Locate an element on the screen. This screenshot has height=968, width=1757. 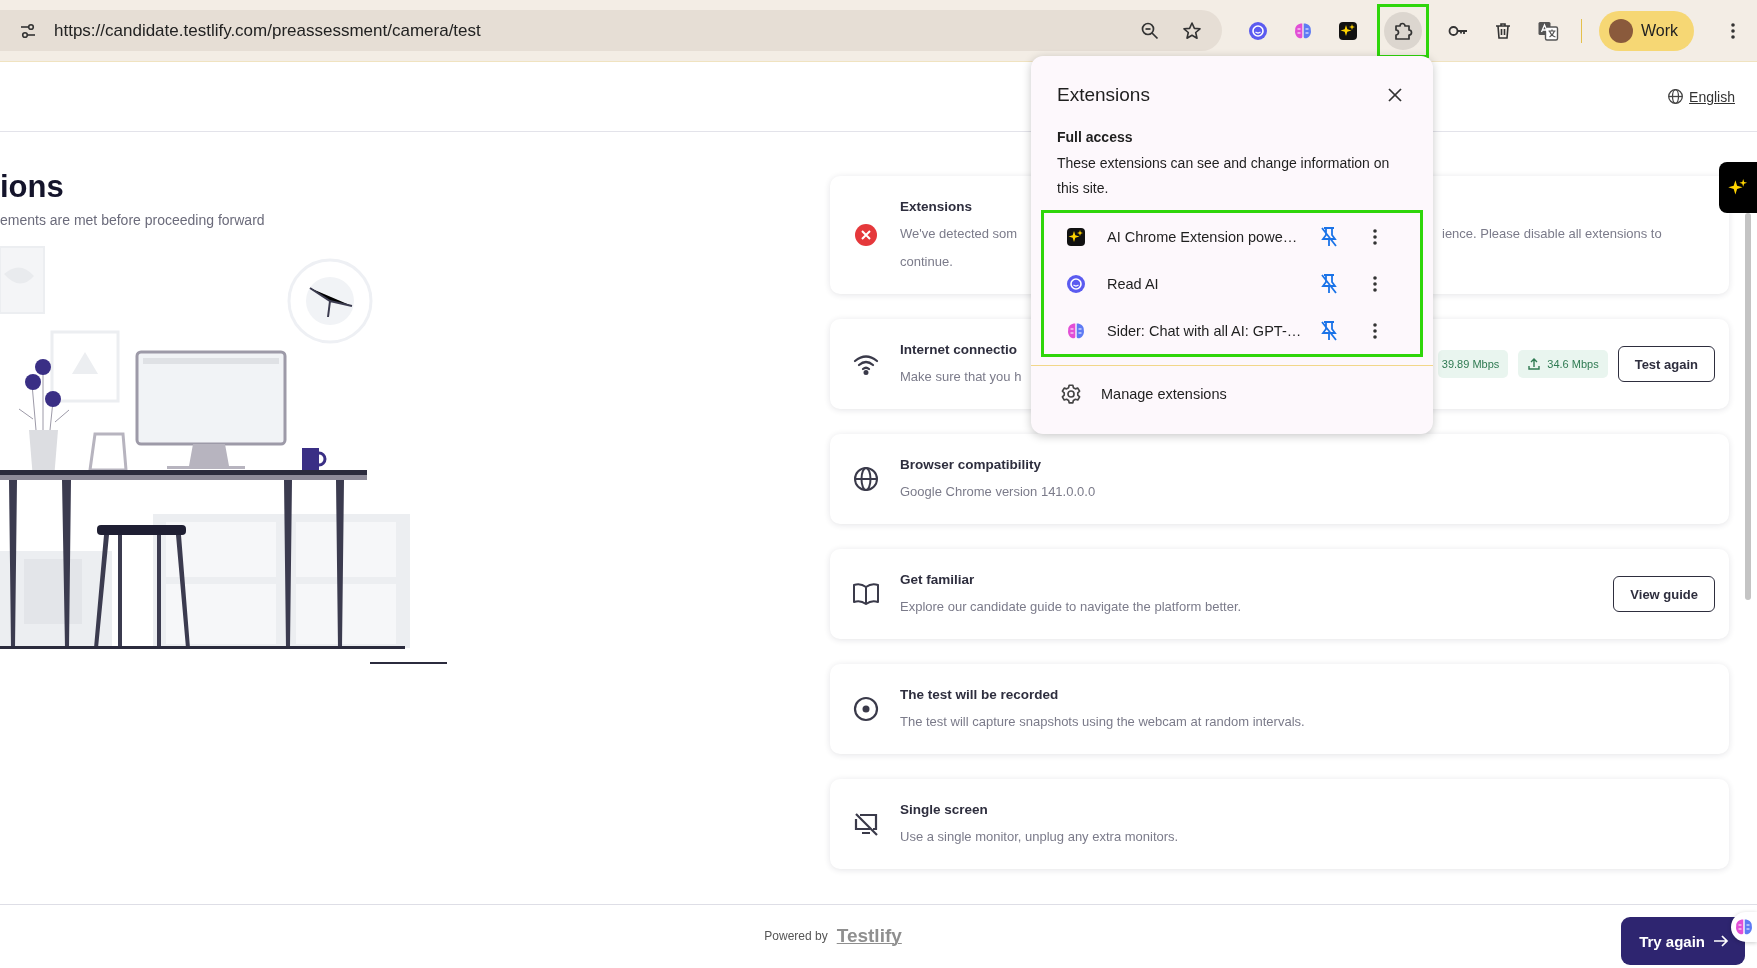
address-bar: https://candidate.testlify.com/preassessment/camera/test is located at coordinates (611, 30).